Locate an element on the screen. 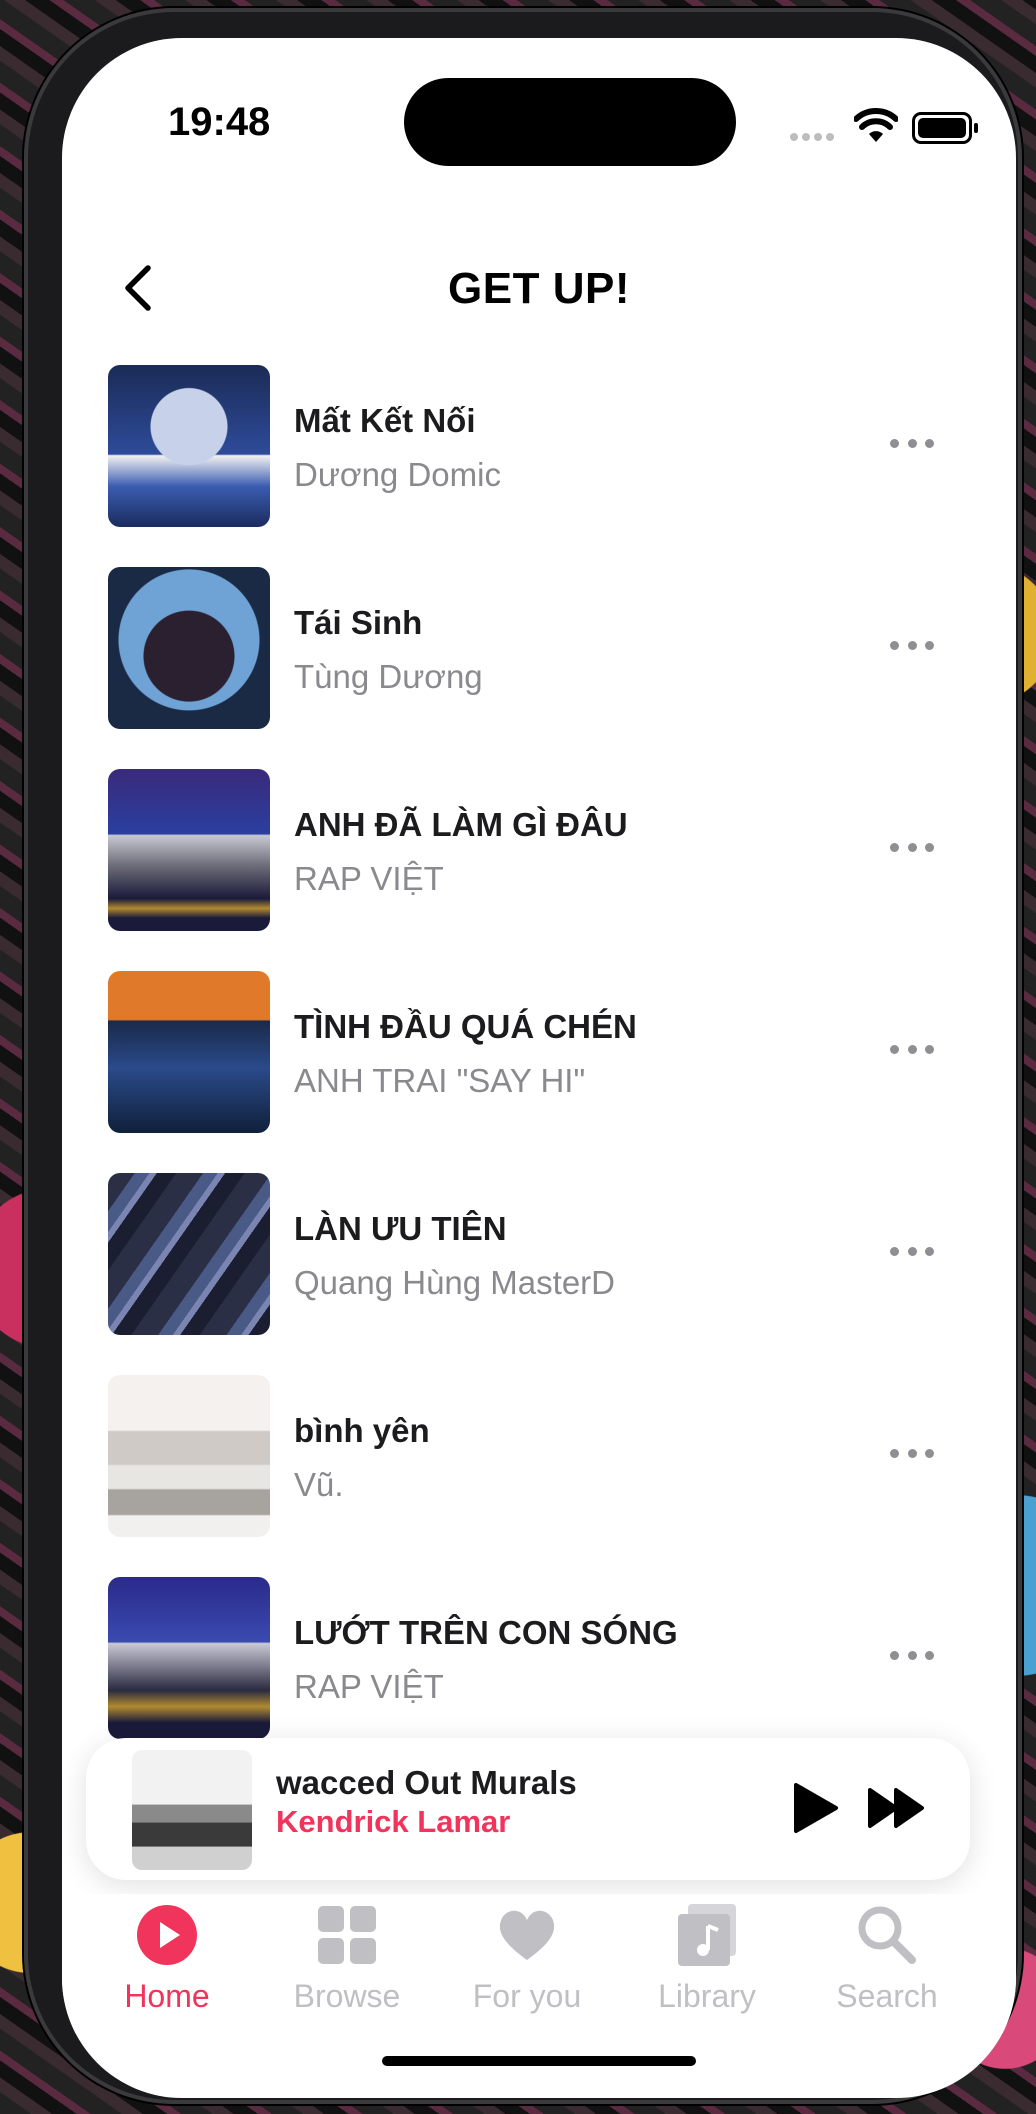 This screenshot has width=1036, height=2114. tab-label: Search is located at coordinates (887, 1996).